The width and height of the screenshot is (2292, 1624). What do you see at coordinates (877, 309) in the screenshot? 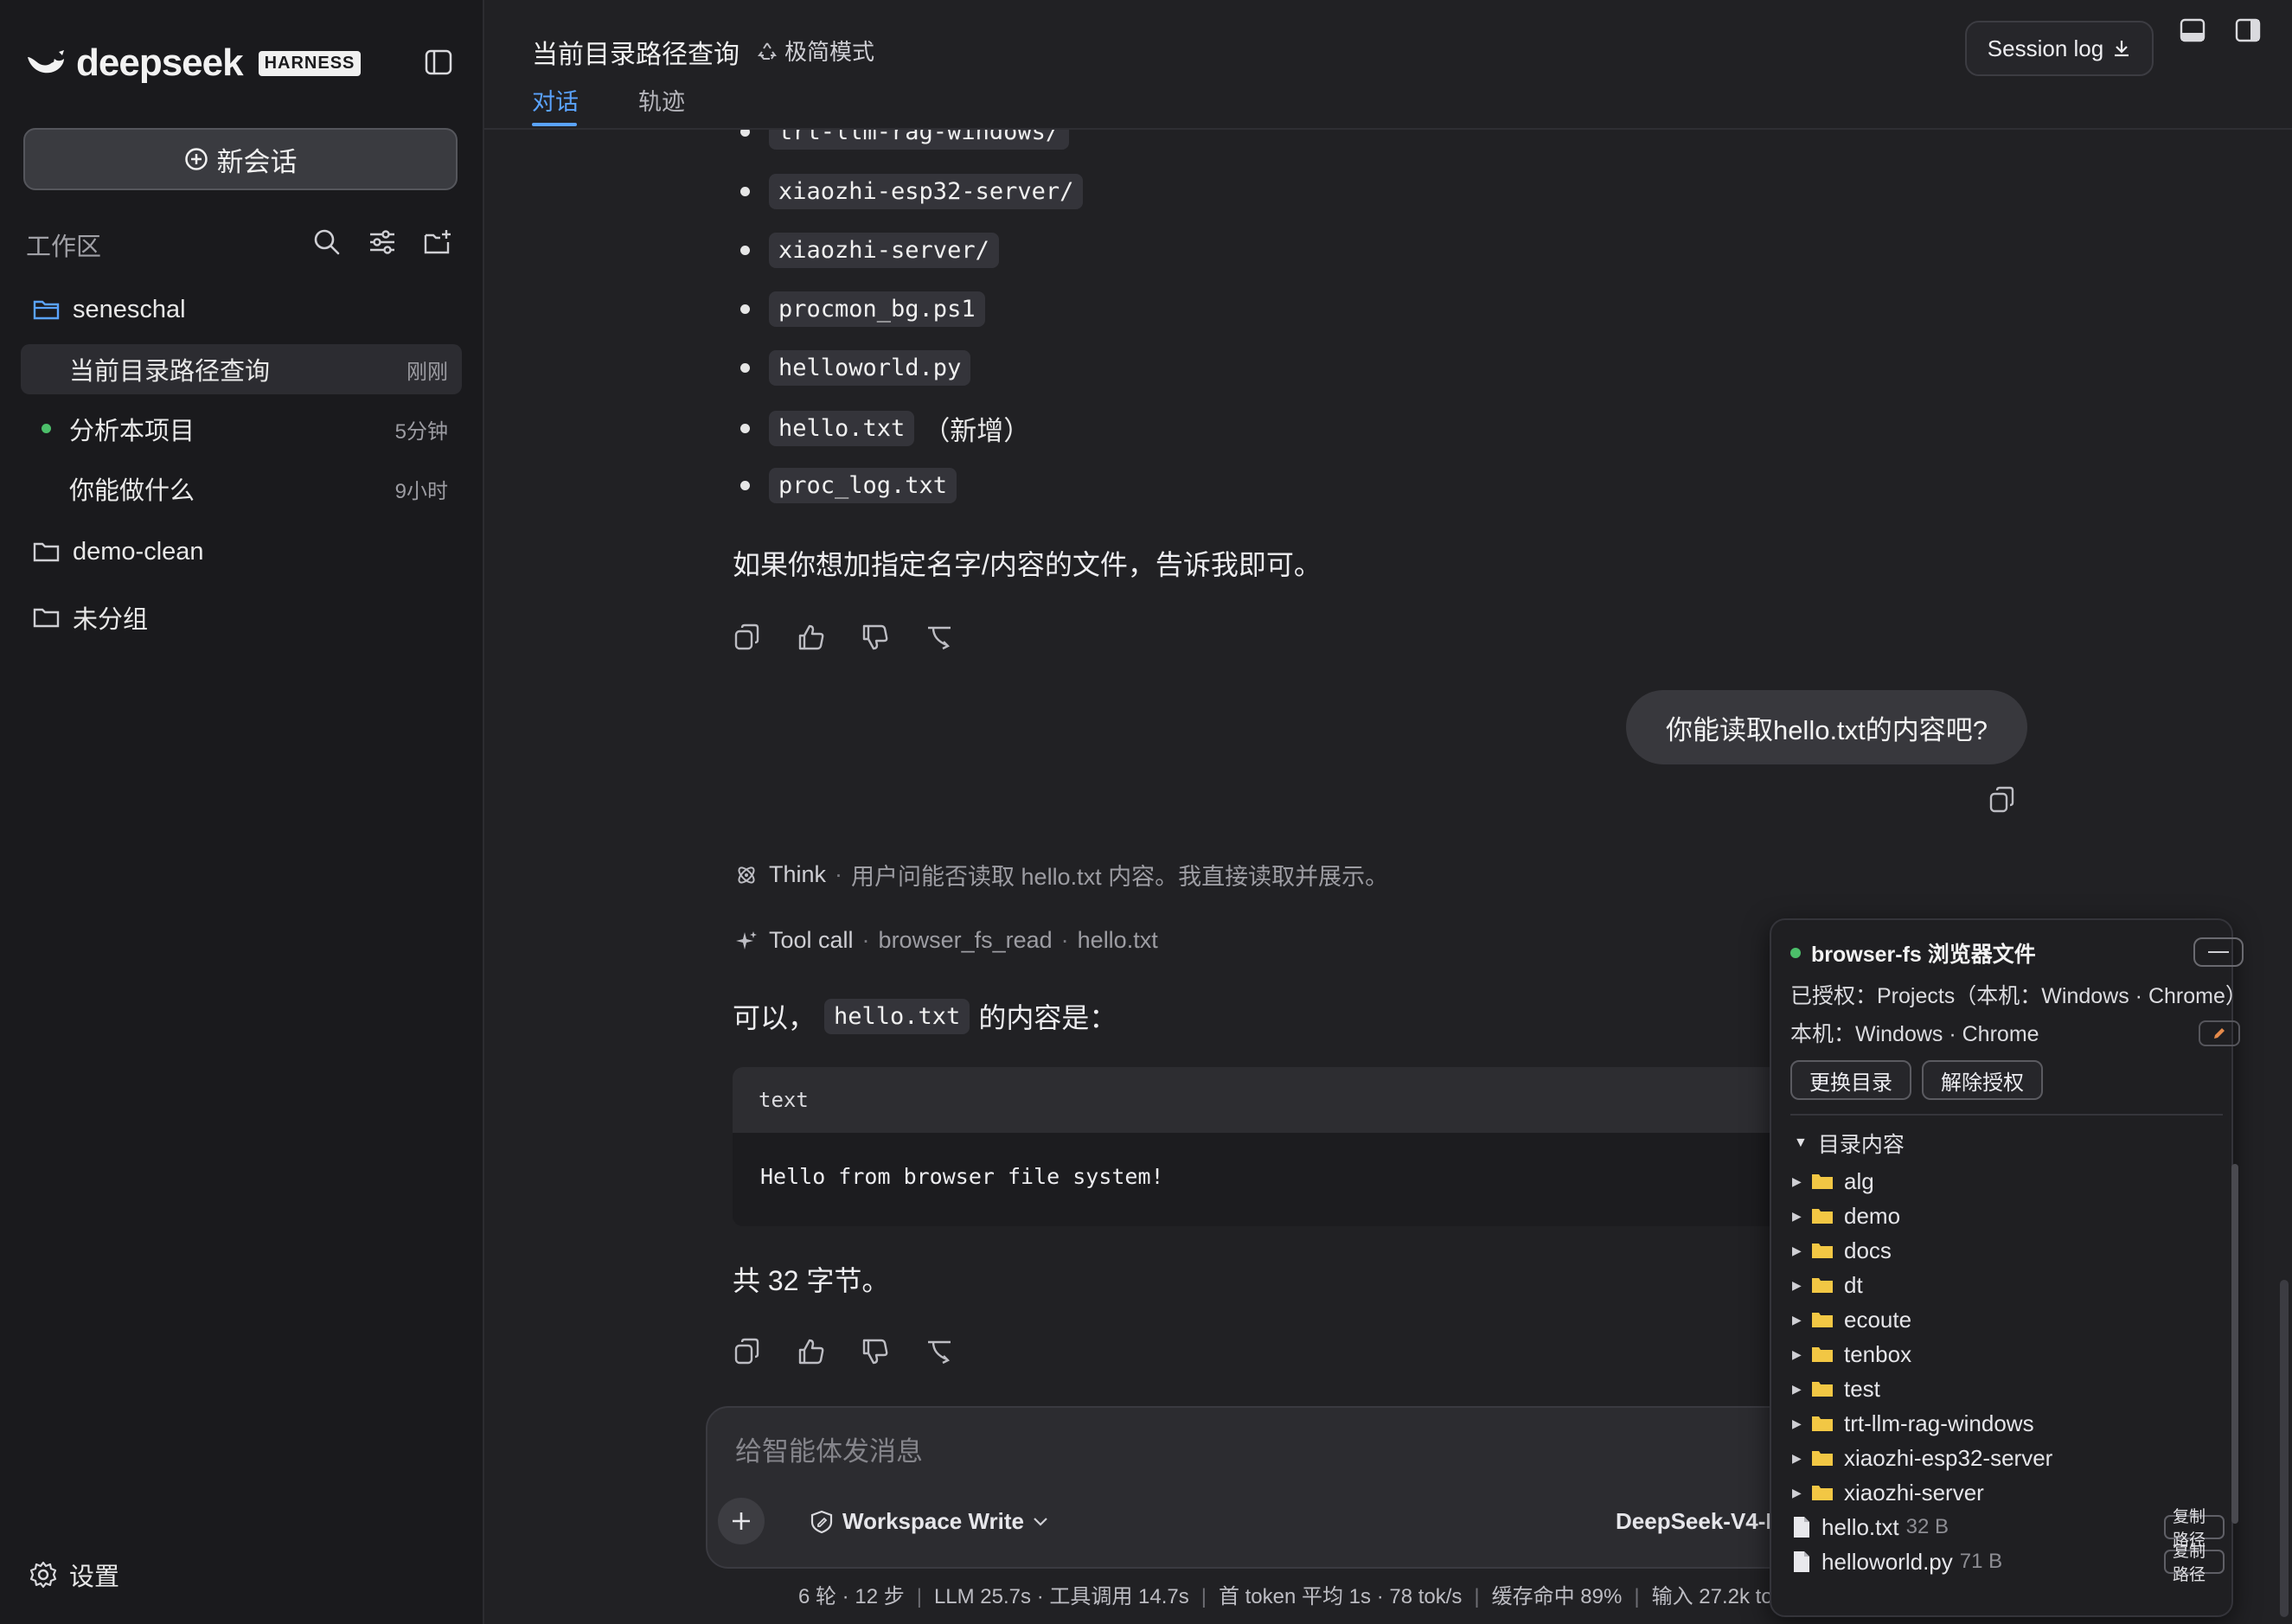
I see `file-chip: procmon_bg.ps1` at bounding box center [877, 309].